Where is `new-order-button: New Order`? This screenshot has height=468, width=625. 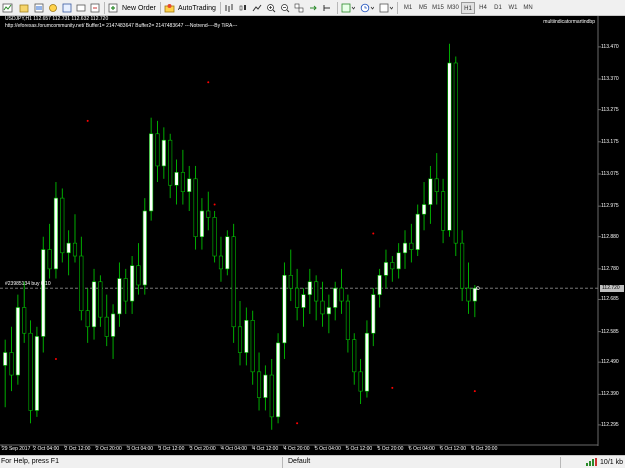 new-order-button: New Order is located at coordinates (132, 8).